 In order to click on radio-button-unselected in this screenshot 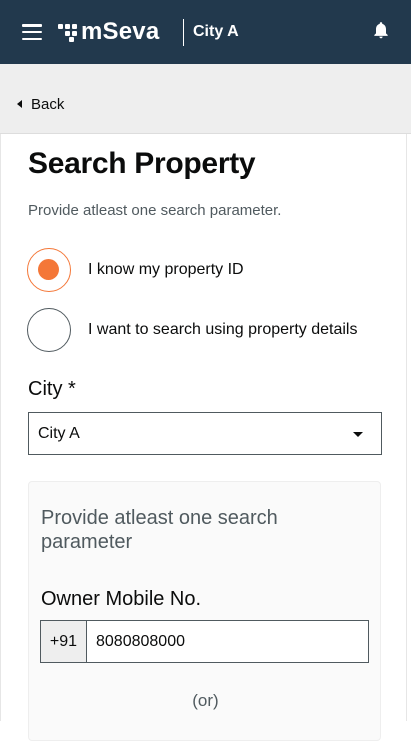, I will do `click(49, 330)`.